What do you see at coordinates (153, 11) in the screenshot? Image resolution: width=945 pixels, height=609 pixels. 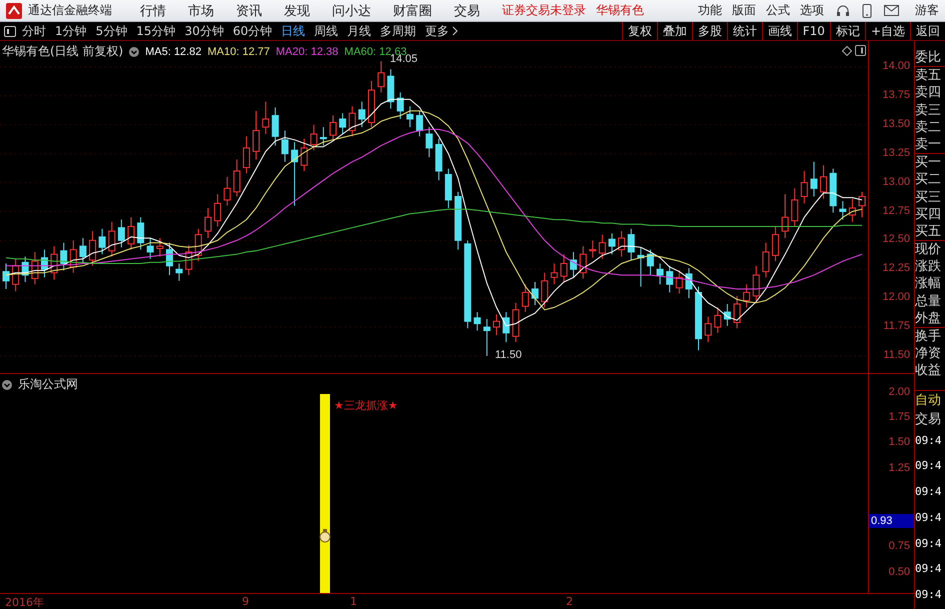 I see `menu-item: 行情` at bounding box center [153, 11].